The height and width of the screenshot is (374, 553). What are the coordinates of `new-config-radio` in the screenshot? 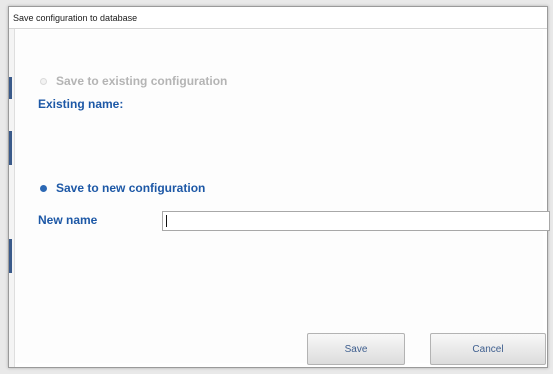 It's located at (43, 188).